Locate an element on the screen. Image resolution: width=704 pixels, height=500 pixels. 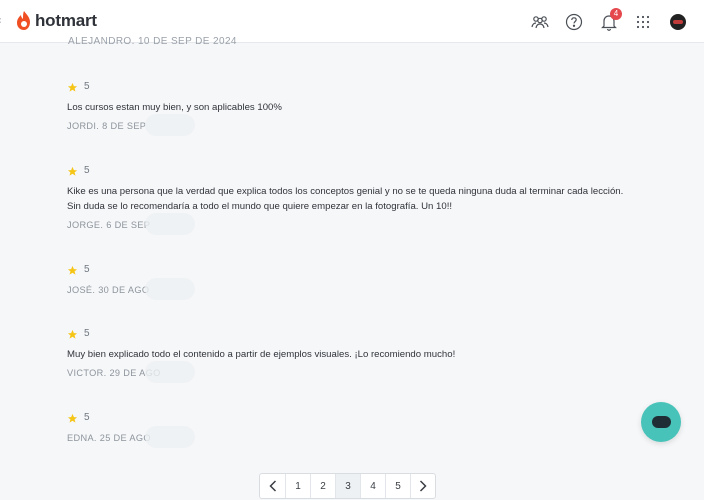
review-item: 5 JOSÉ. 30 DE AGO is located at coordinates (347, 281).